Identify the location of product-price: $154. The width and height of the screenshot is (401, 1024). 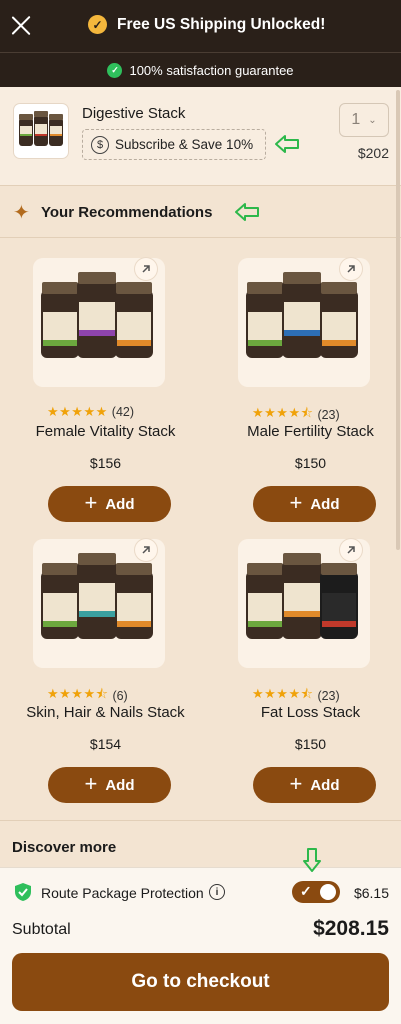
(105, 744).